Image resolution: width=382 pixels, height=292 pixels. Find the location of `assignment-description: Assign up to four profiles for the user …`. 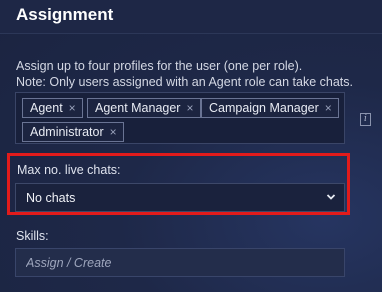

assignment-description: Assign up to four profiles for the user … is located at coordinates (191, 74).